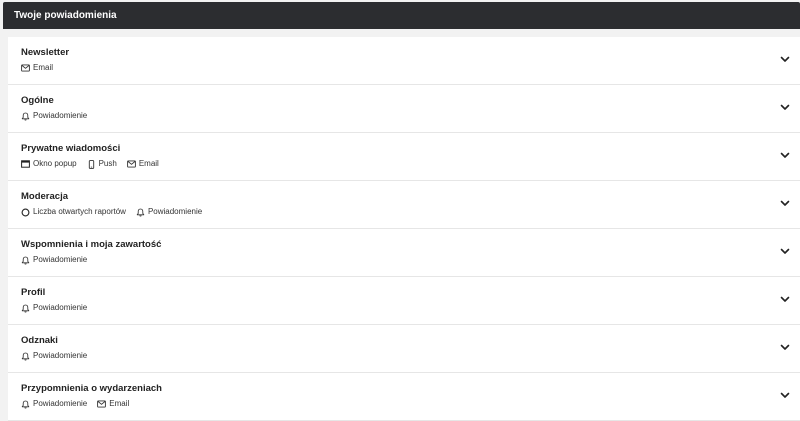 The image size is (800, 421). I want to click on section-title: Przypomnienia o wydarzeniach, so click(91, 388).